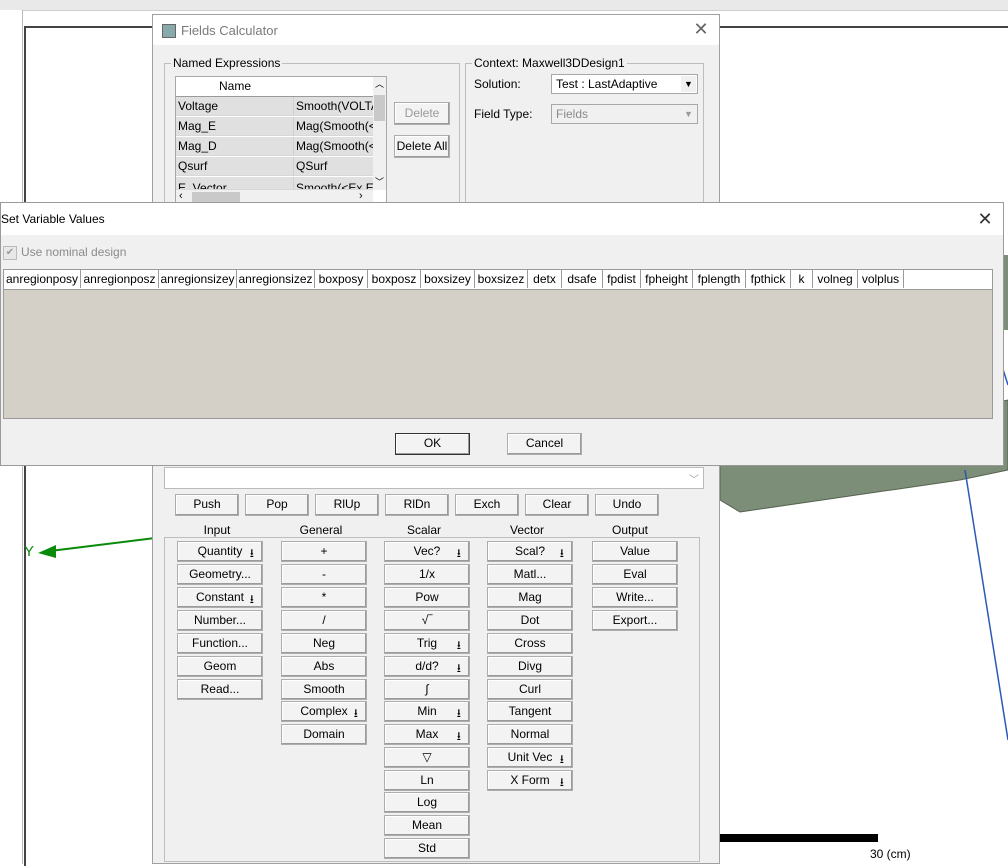 The height and width of the screenshot is (866, 1008). What do you see at coordinates (235, 126) in the screenshot?
I see `expression-name-cell: Mag_E` at bounding box center [235, 126].